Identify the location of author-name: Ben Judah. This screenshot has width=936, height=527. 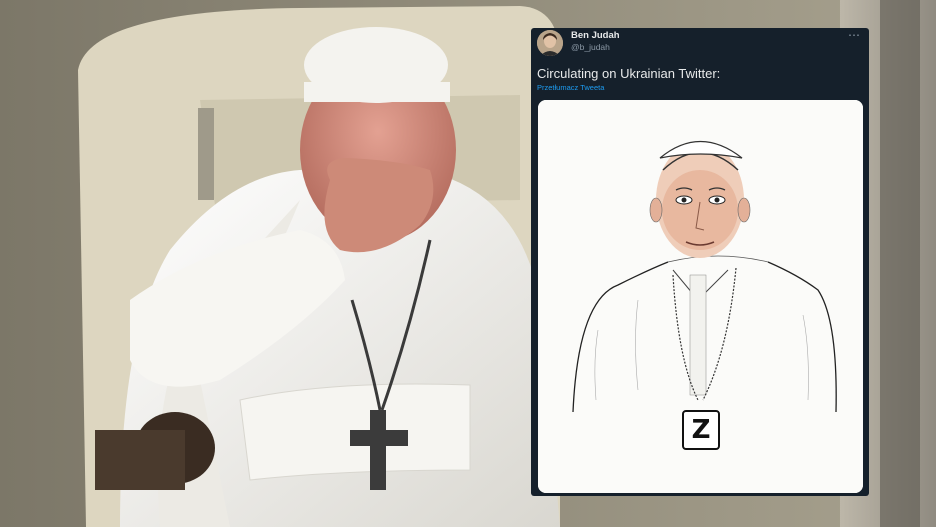
(595, 35).